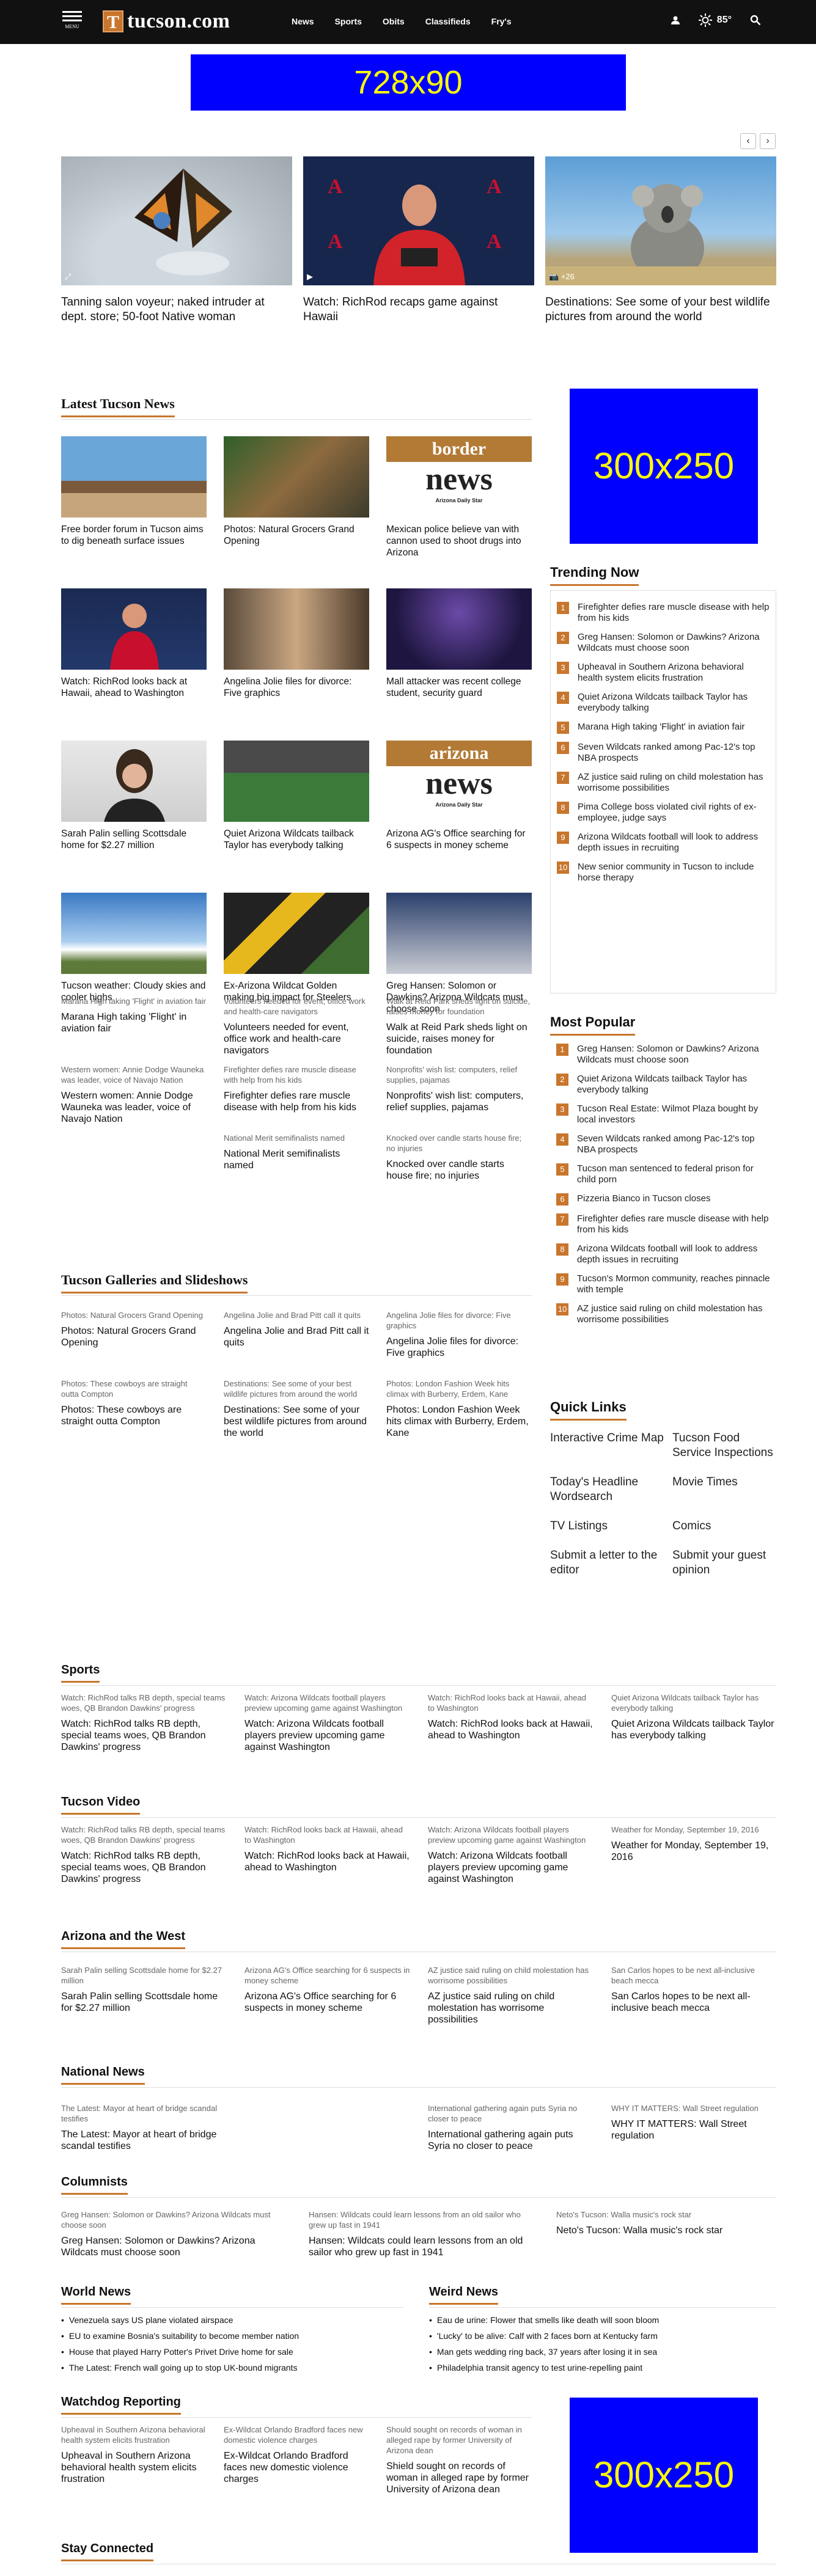 The height and width of the screenshot is (2576, 816). Describe the element at coordinates (394, 21) in the screenshot. I see `nav-obits: Obits` at that location.